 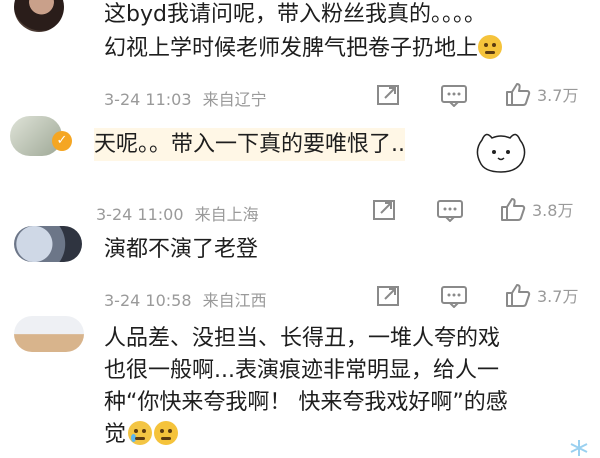 I want to click on like-button: 3.8万, so click(x=536, y=209).